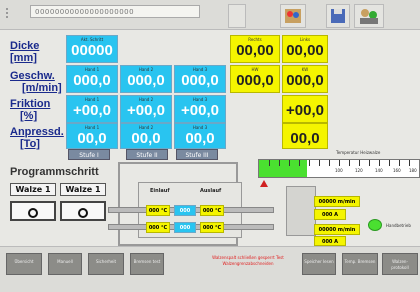 Image resolution: width=420 pixels, height=292 pixels. I want to click on tick-label: 140, so click(379, 170).